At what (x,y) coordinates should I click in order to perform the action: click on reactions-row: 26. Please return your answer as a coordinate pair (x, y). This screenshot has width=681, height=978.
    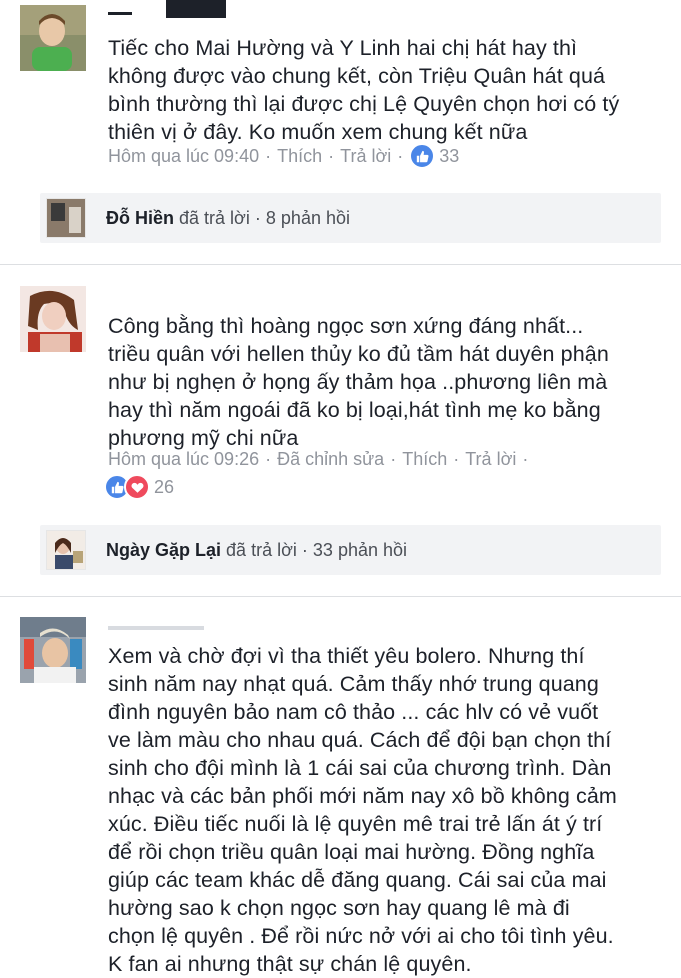
    Looking at the image, I should click on (139, 487).